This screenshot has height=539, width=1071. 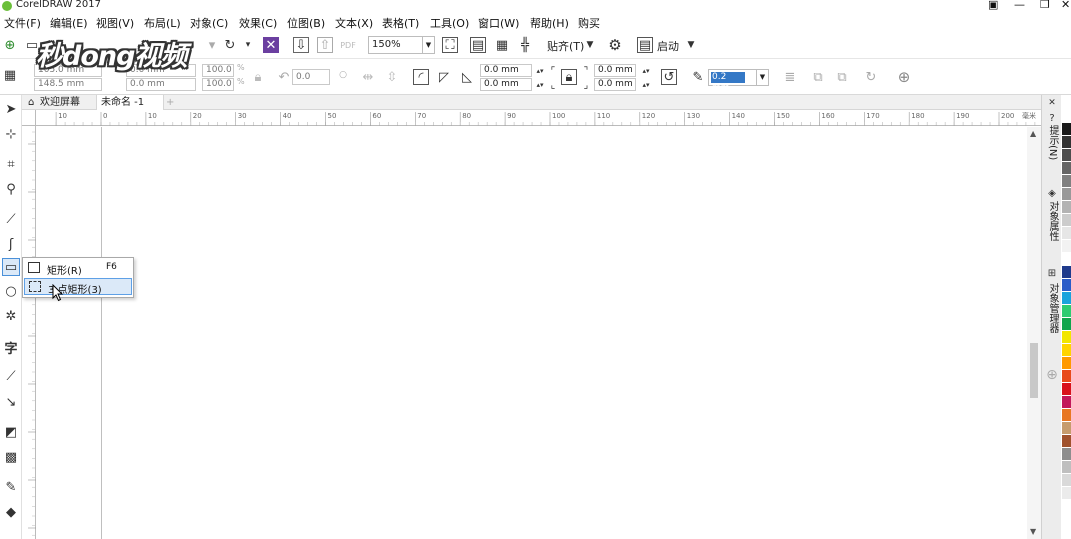 What do you see at coordinates (11, 316) in the screenshot?
I see `polygon-tool-icon: ✲` at bounding box center [11, 316].